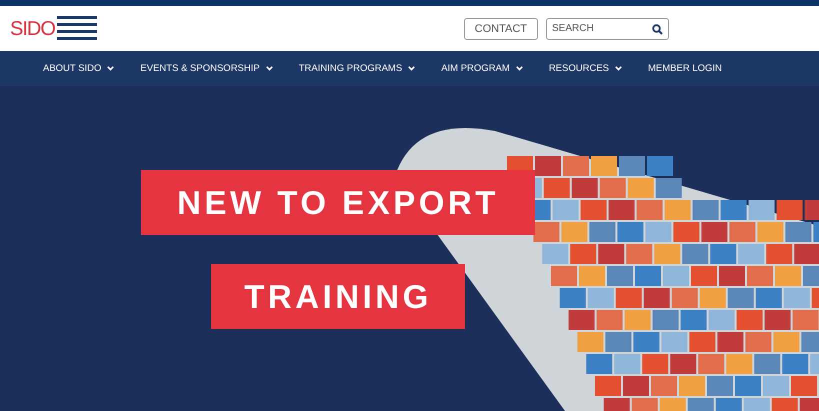 This screenshot has height=411, width=819. What do you see at coordinates (32, 28) in the screenshot?
I see `logo-text: SIDO` at bounding box center [32, 28].